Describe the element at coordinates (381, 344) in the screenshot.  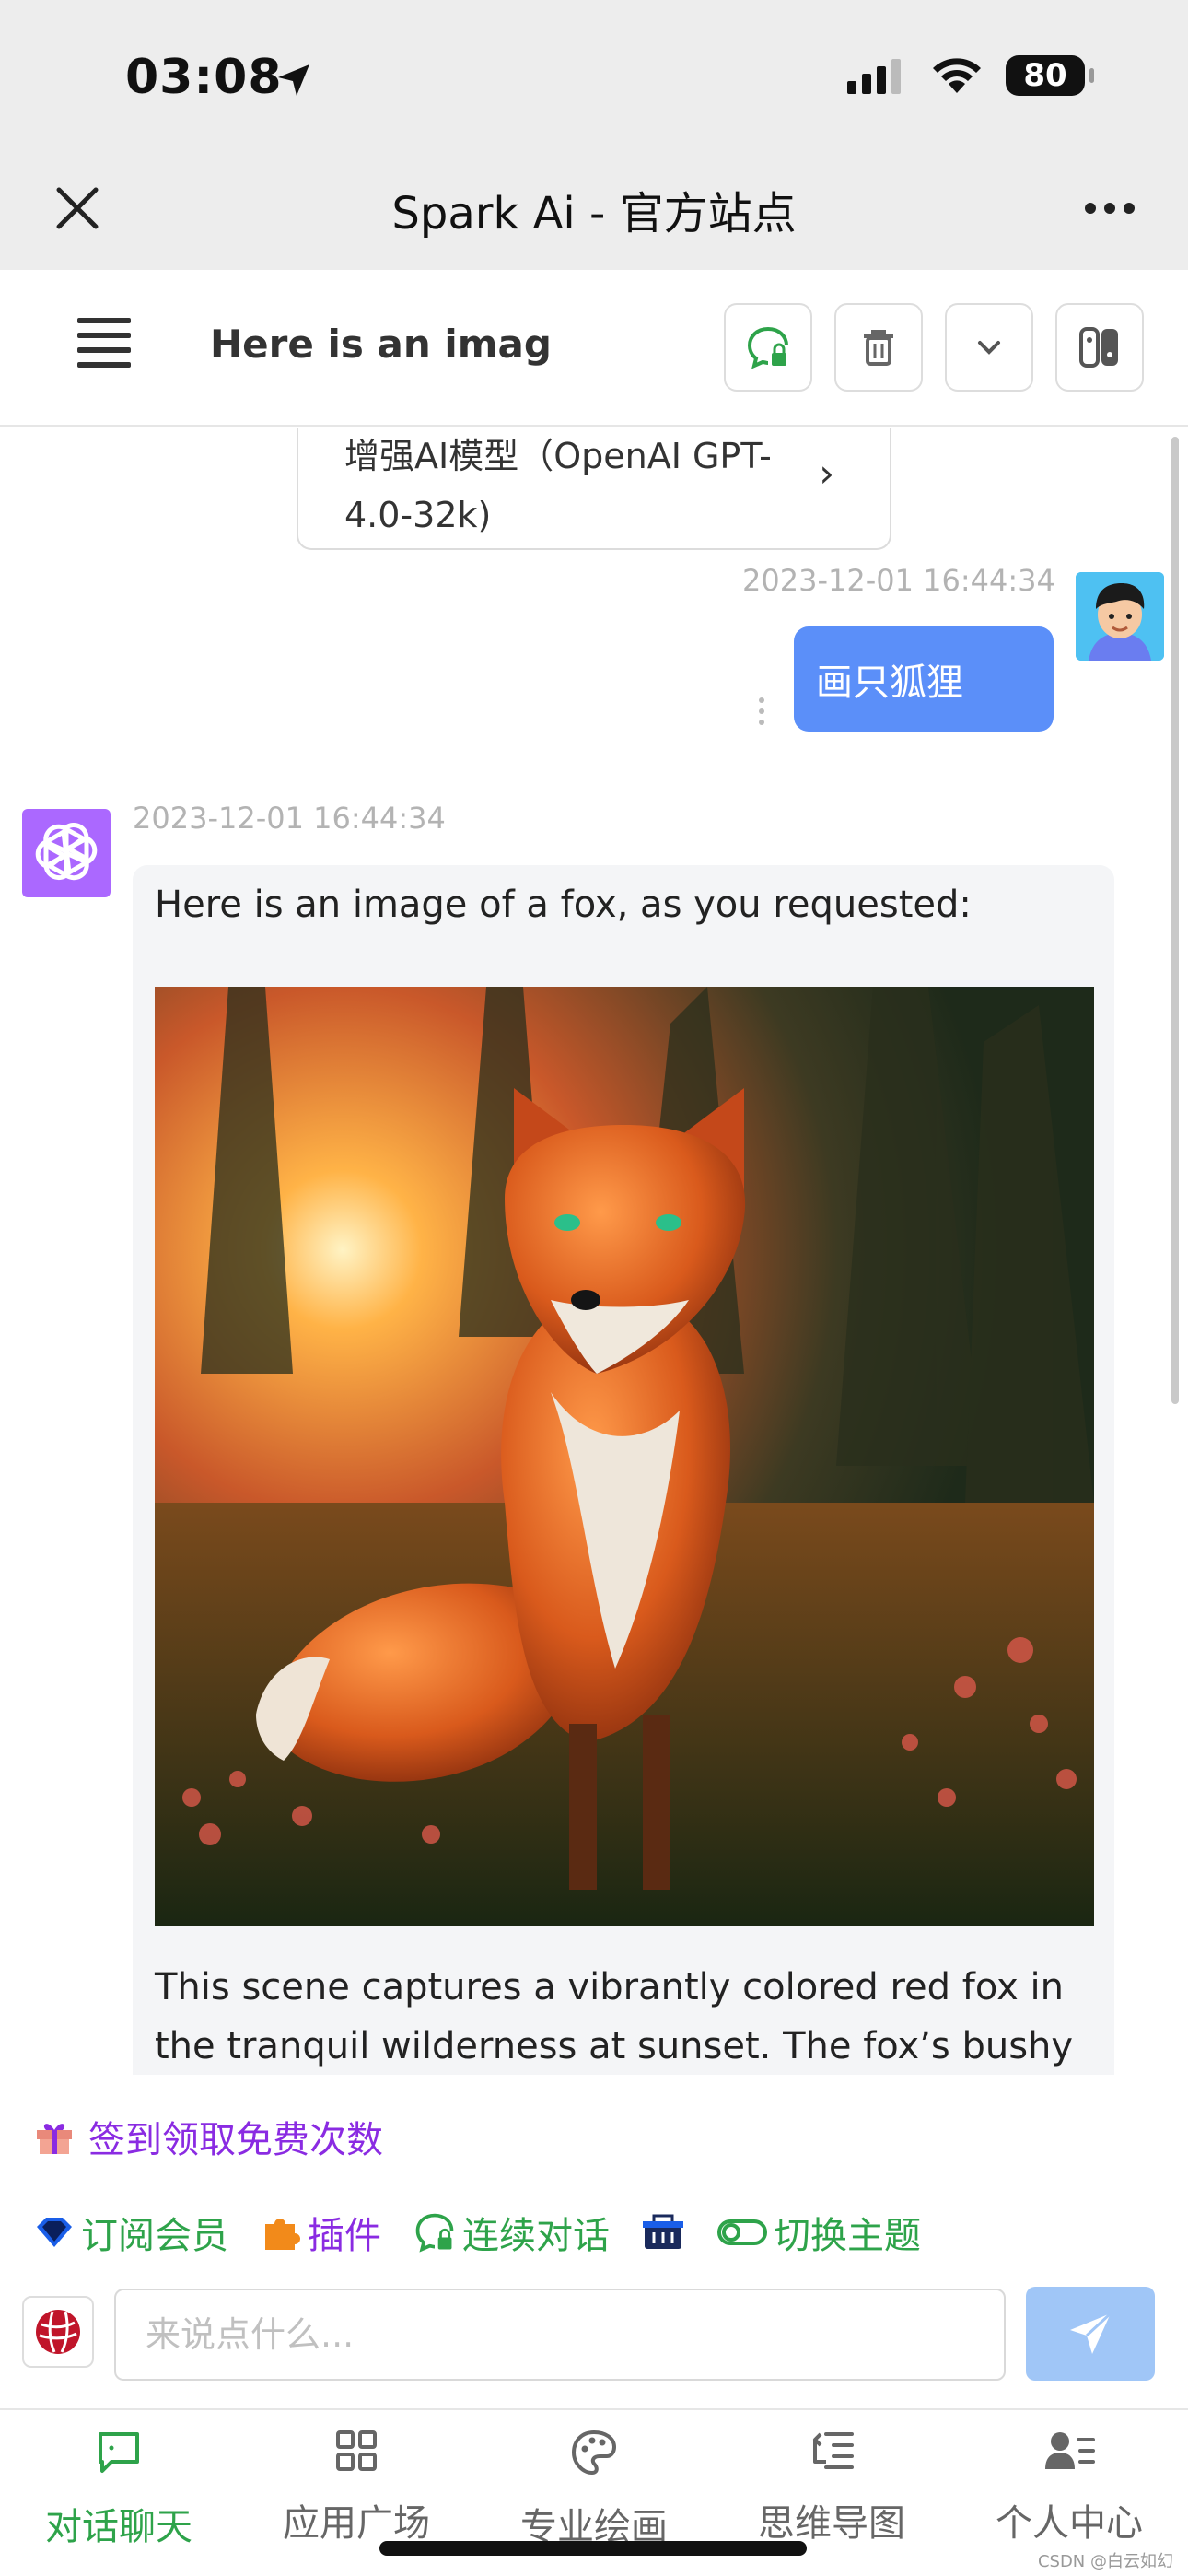
I see `chat-title: Here is an imag` at that location.